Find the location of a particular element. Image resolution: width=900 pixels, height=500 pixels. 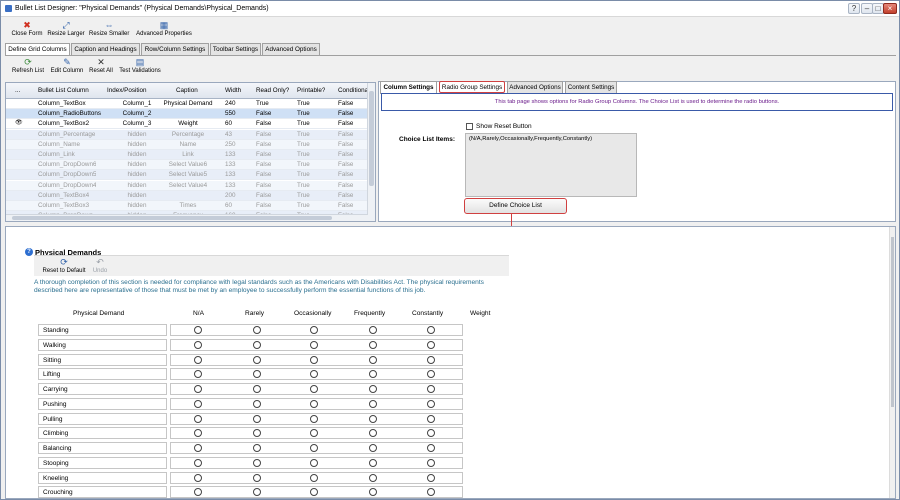

edit-column-button: ✎ Edit Column is located at coordinates (67, 66).